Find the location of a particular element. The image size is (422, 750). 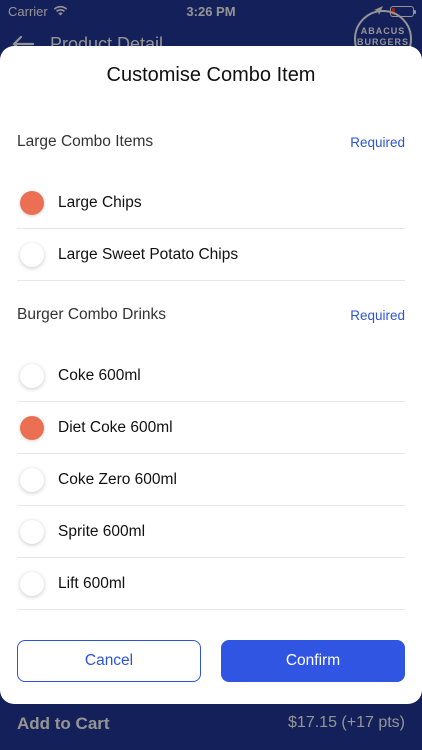

option-label: Coke Zero 600ml is located at coordinates (117, 479).